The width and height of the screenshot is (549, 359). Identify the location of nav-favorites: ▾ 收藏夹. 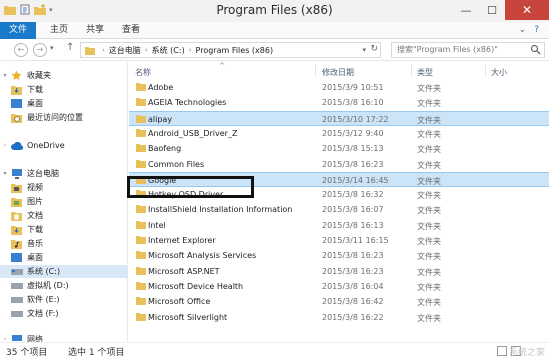
(64, 75).